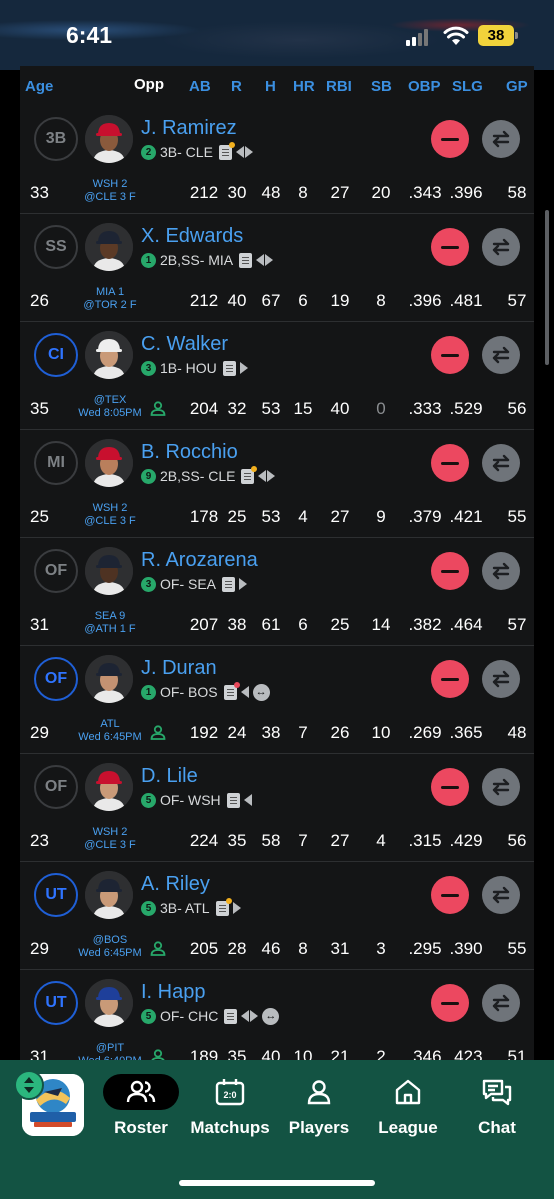 This screenshot has height=1199, width=554. I want to click on player-name-link: X. Edwards, so click(192, 236).